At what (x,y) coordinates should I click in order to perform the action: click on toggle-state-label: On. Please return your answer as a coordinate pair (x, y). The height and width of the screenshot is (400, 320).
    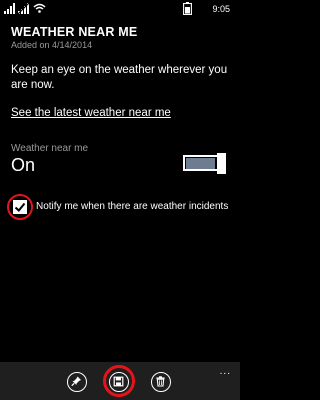
    Looking at the image, I should click on (23, 165).